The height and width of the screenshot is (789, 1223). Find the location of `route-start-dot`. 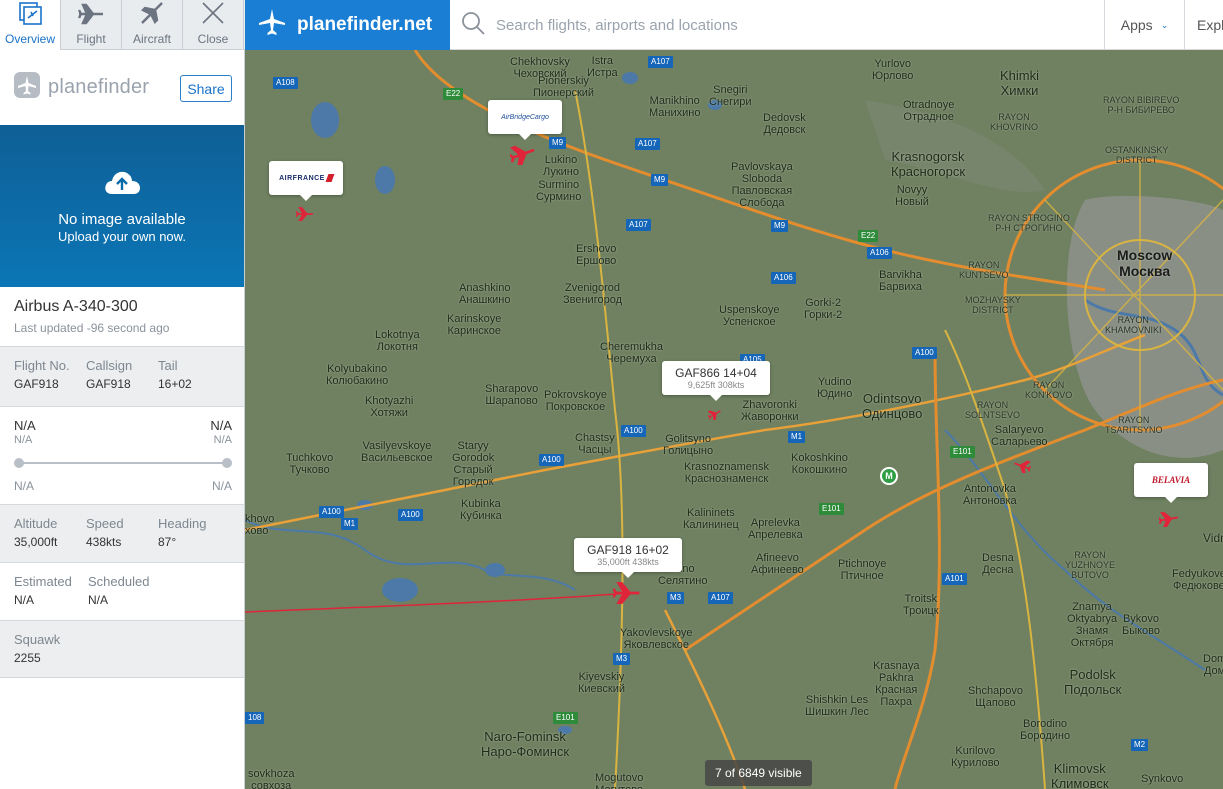

route-start-dot is located at coordinates (19, 463).